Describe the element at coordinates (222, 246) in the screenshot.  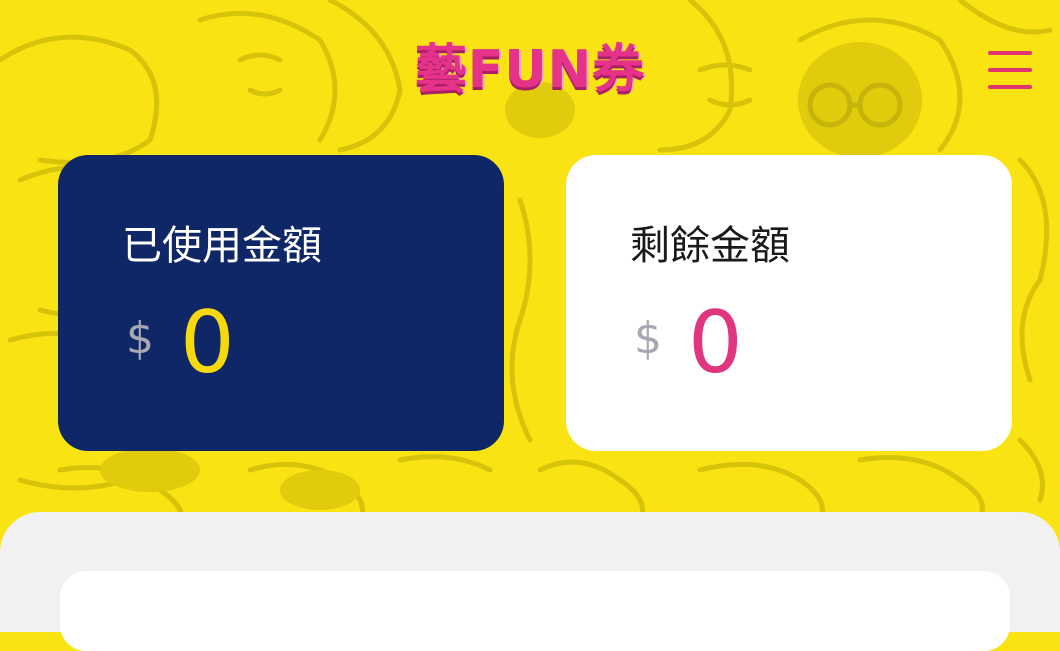
I see `used-amount-label: 已使用金額` at that location.